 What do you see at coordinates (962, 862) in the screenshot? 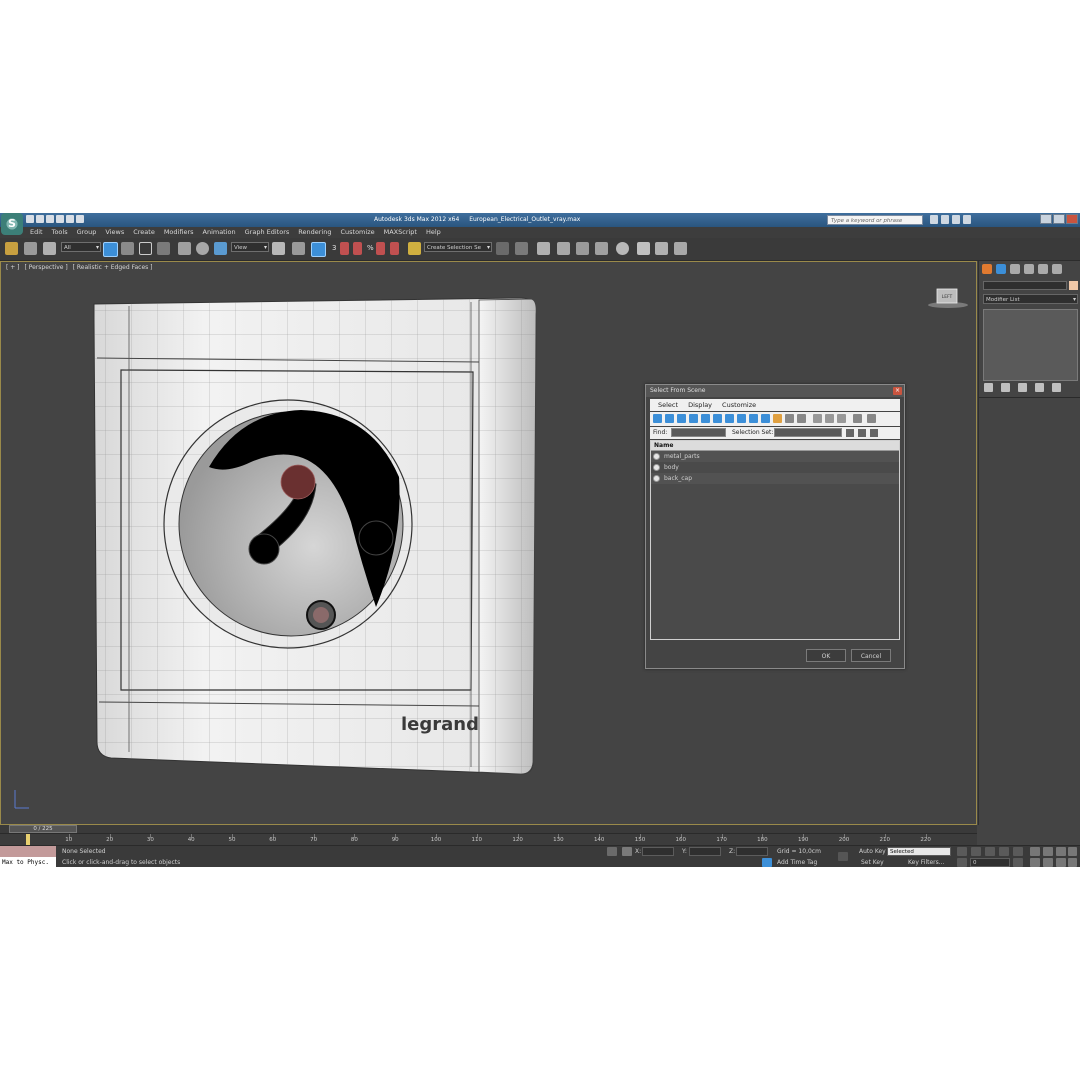
I see `key-mode-toggle-icon` at bounding box center [962, 862].